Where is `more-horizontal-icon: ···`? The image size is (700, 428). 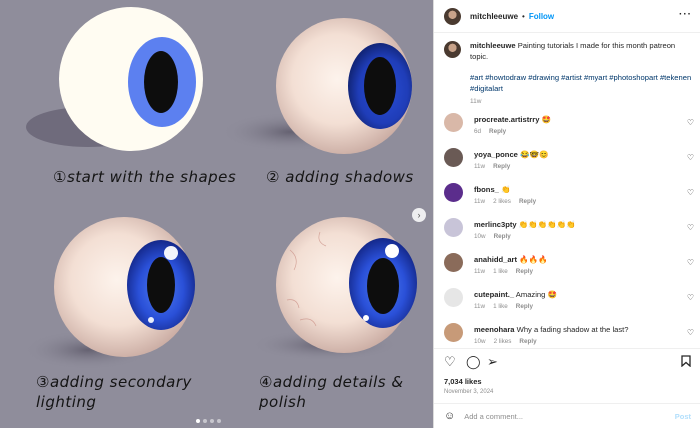
more-horizontal-icon: ··· is located at coordinates (685, 14).